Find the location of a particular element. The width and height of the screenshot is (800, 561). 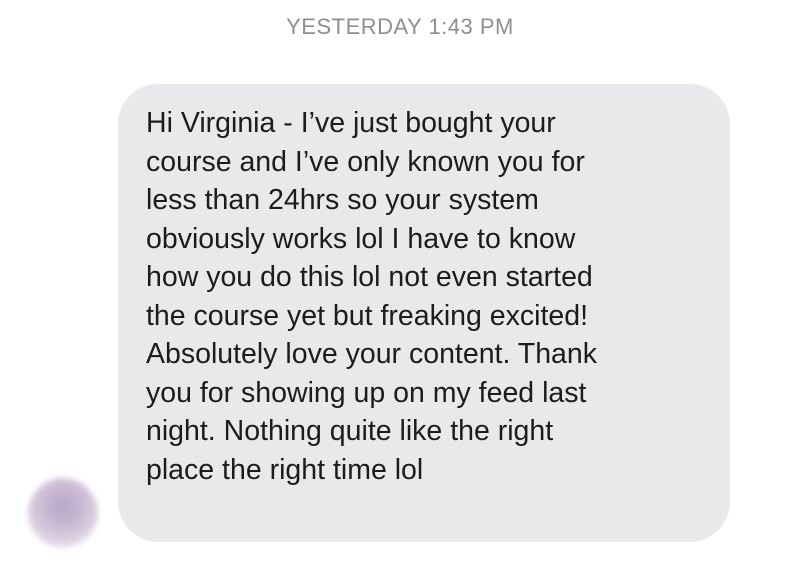

message-timestamp: YESTERDAY 1:43 PM is located at coordinates (400, 26).